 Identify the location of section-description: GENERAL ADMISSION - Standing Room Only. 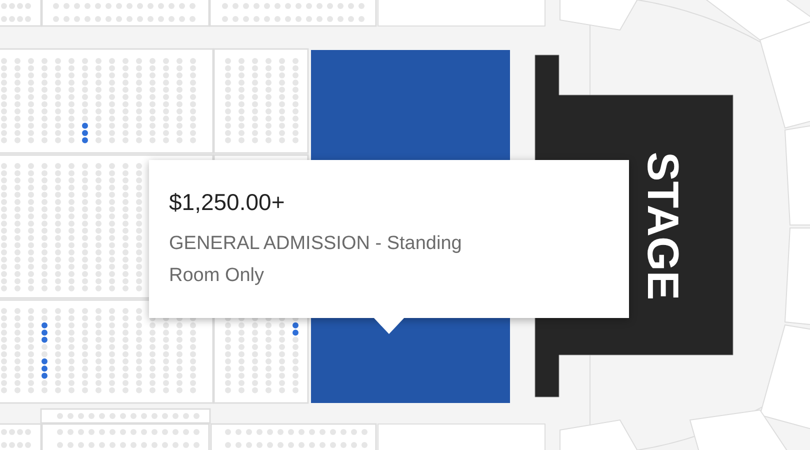
(316, 260).